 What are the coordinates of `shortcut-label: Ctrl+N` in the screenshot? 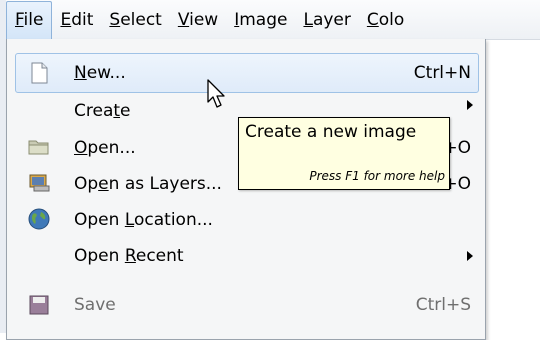 It's located at (442, 73).